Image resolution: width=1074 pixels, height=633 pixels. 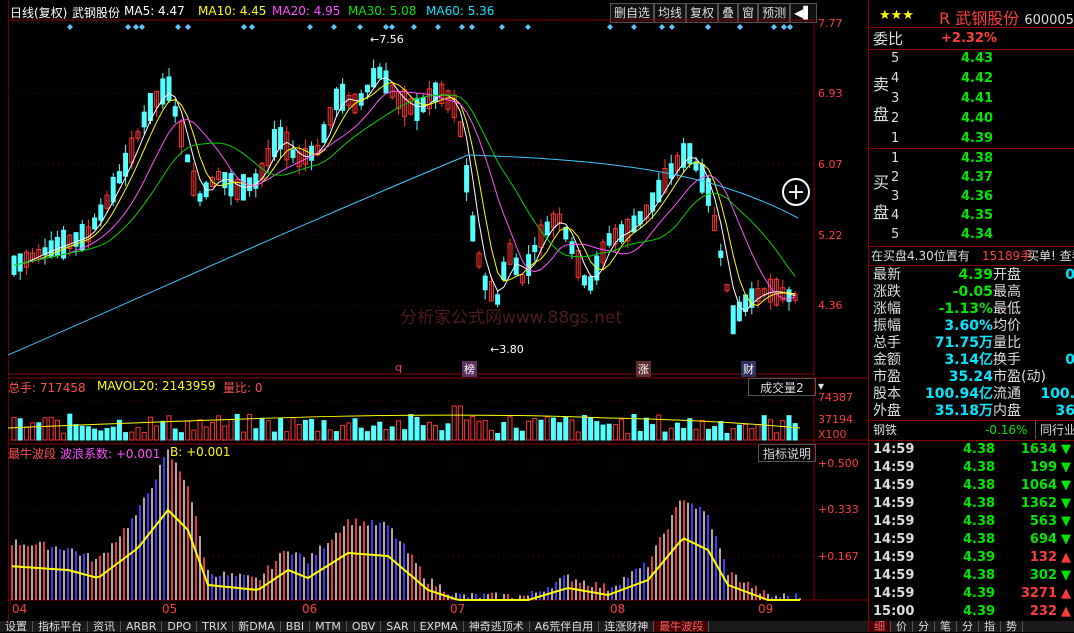 I want to click on volume-ratio-label: 量比: 0, so click(x=243, y=388).